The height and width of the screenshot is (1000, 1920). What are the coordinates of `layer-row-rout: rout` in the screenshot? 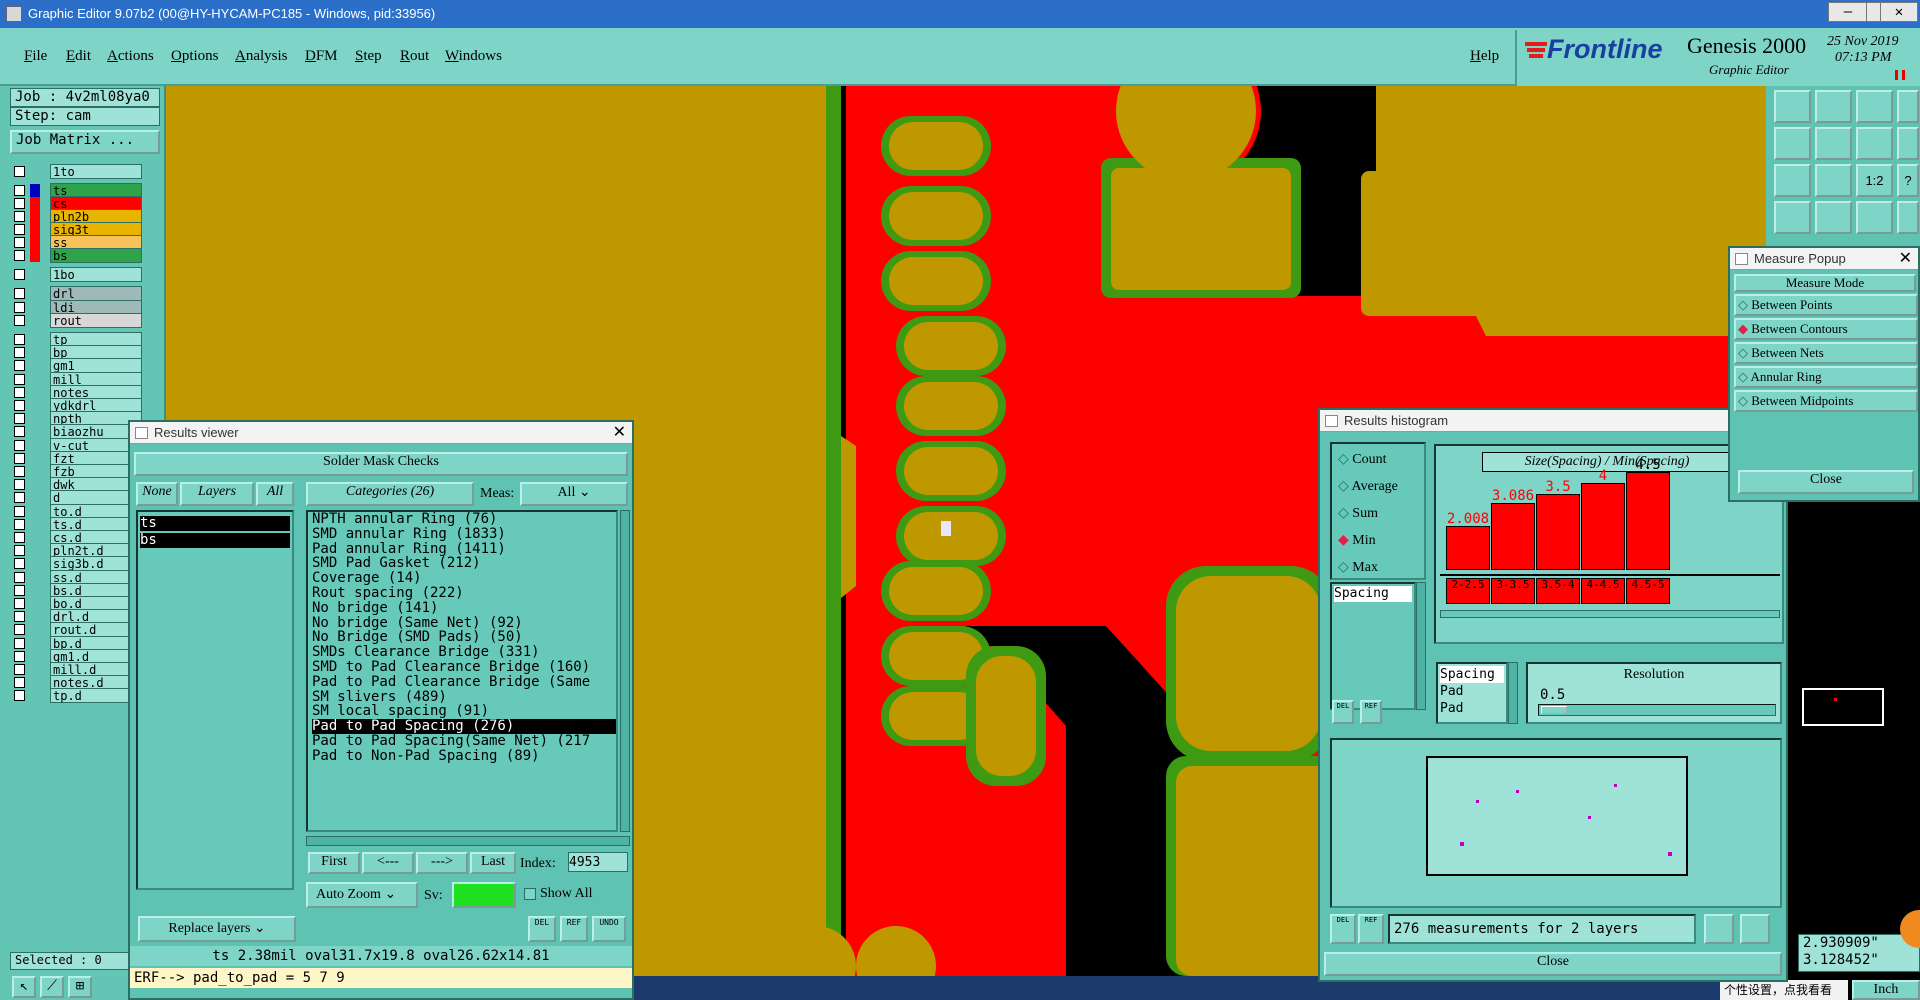 It's located at (77, 320).